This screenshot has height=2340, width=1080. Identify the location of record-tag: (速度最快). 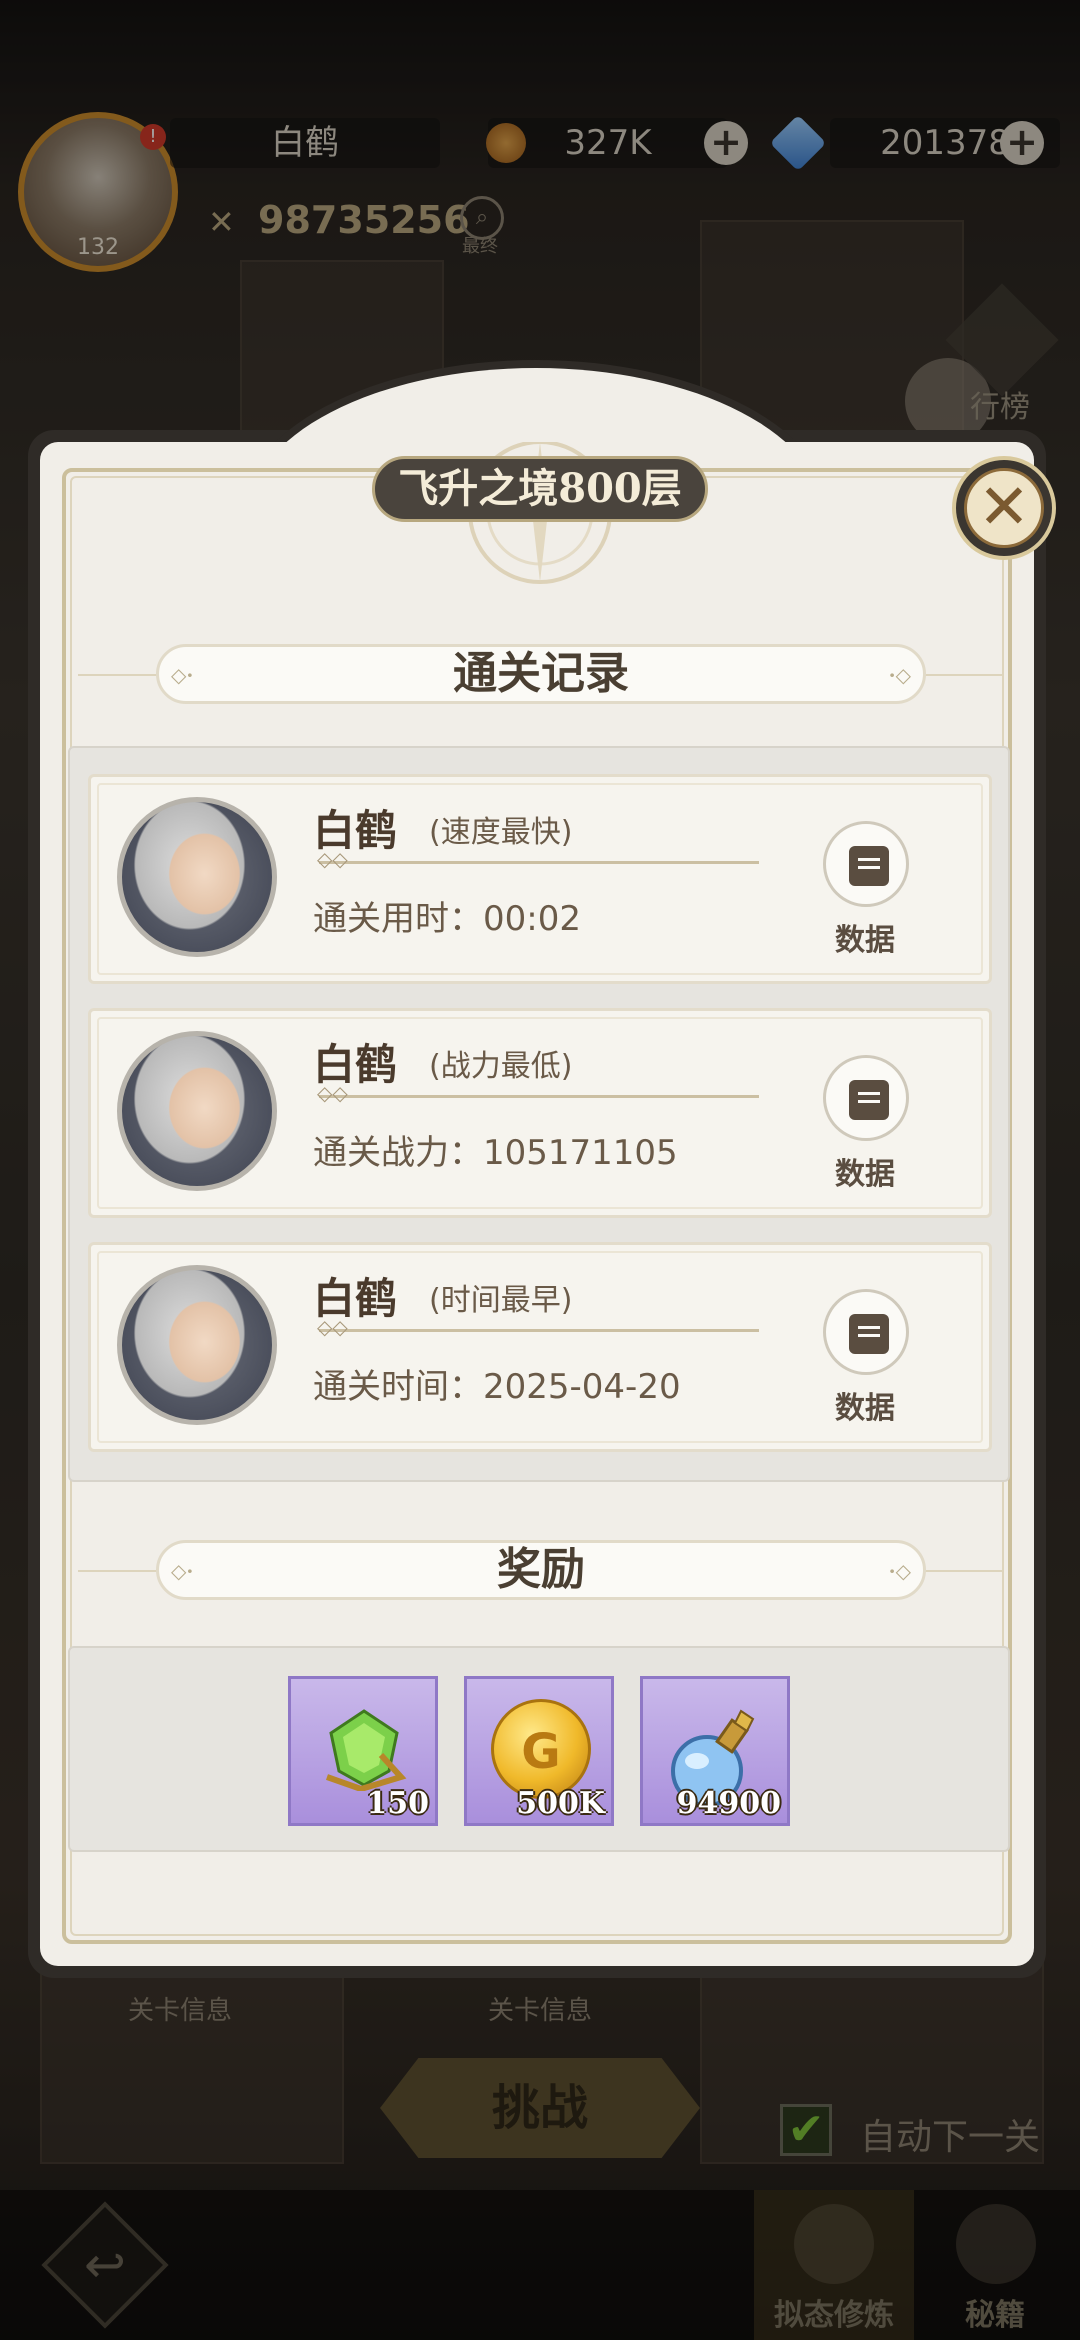
(501, 832).